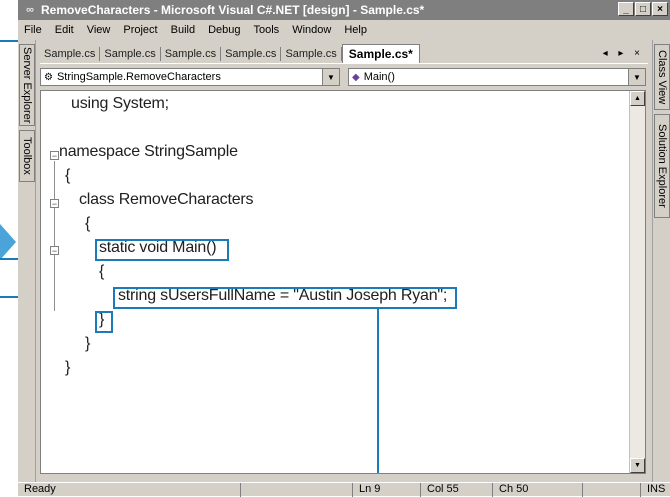 The image size is (670, 497). I want to click on collapse-namespace-icon: −, so click(54, 156).